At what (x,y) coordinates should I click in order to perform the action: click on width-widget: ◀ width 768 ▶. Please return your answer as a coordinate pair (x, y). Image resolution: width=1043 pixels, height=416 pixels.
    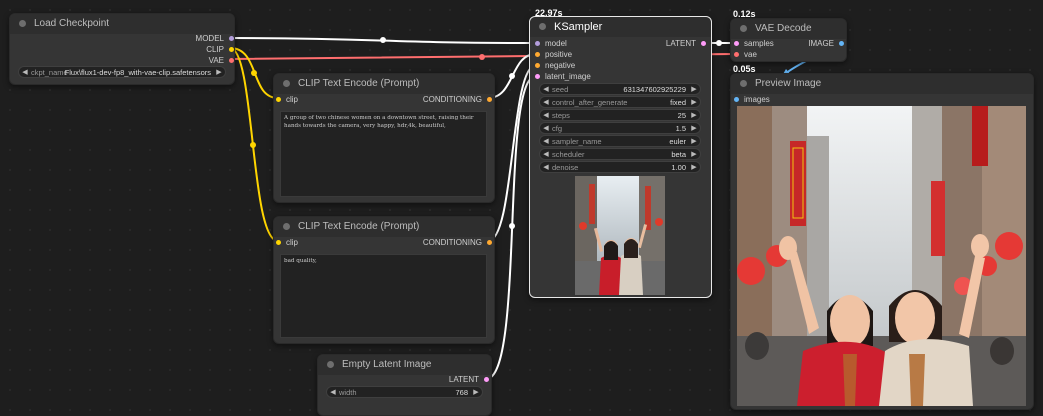
    Looking at the image, I should click on (404, 392).